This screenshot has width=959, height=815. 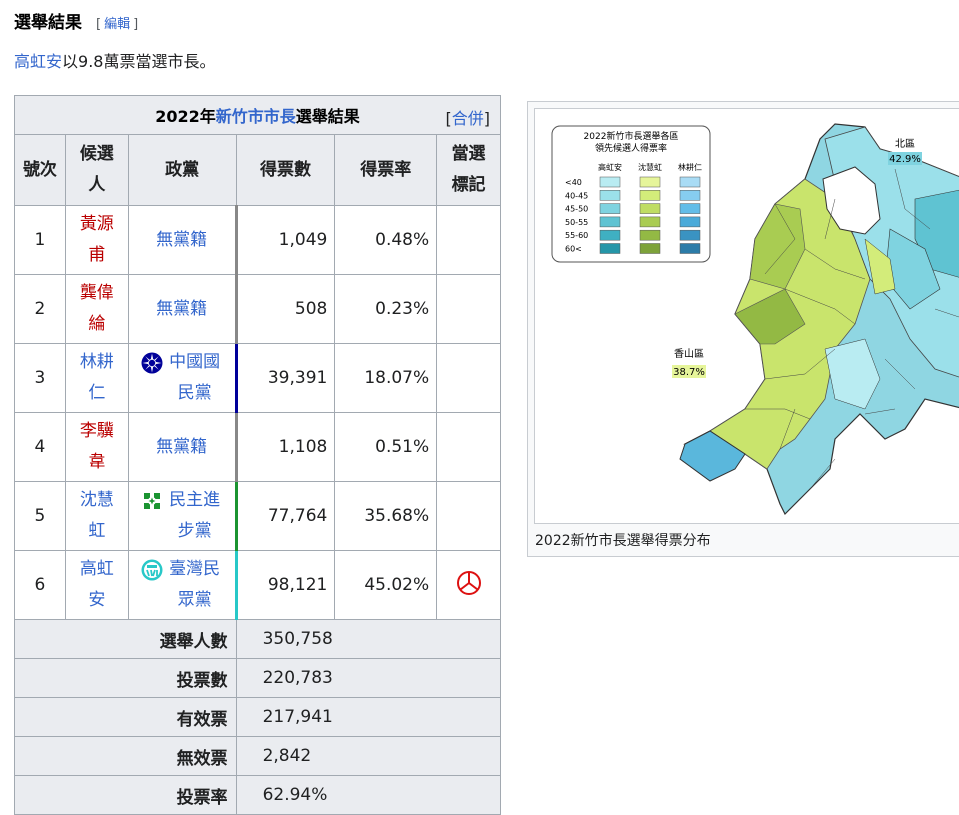 I want to click on party-link: 中國國民黨, so click(x=182, y=378).